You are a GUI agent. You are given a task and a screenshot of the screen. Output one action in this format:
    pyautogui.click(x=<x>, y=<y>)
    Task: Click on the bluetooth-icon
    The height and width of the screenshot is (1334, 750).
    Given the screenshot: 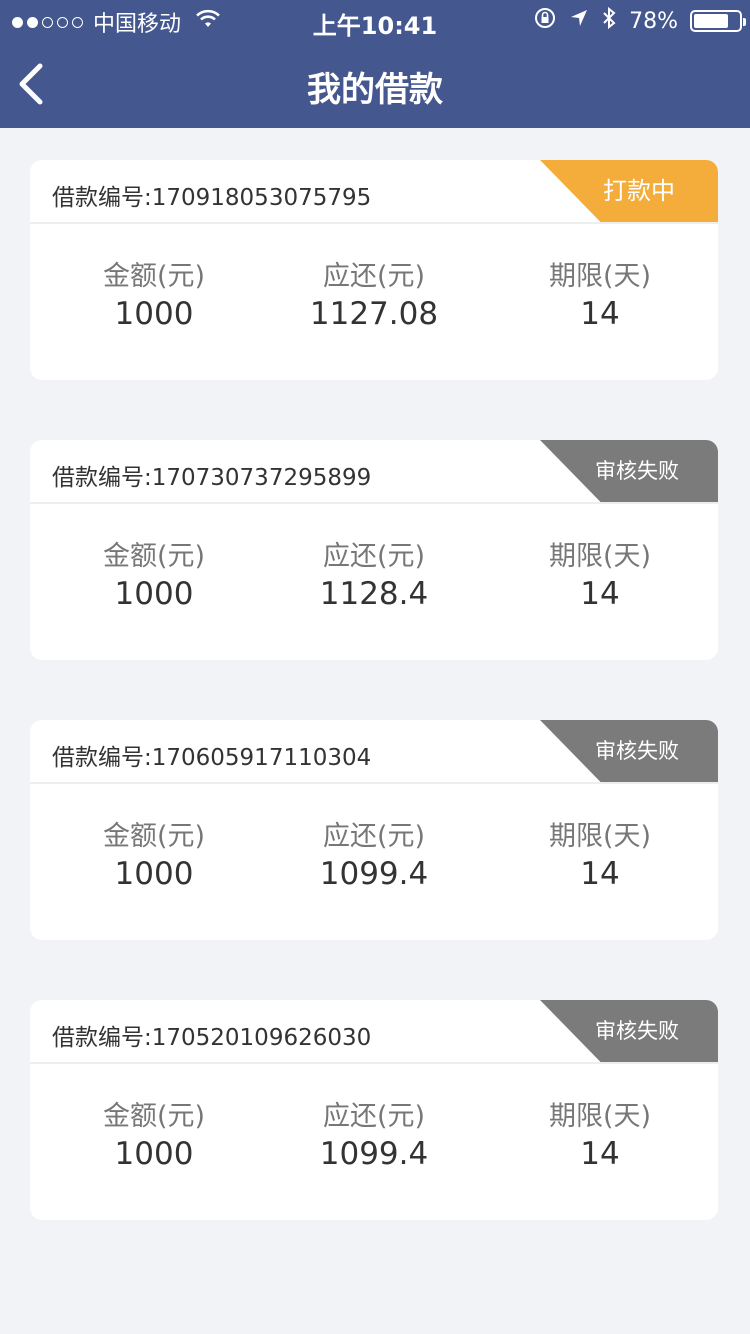 What is the action you would take?
    pyautogui.click(x=609, y=21)
    